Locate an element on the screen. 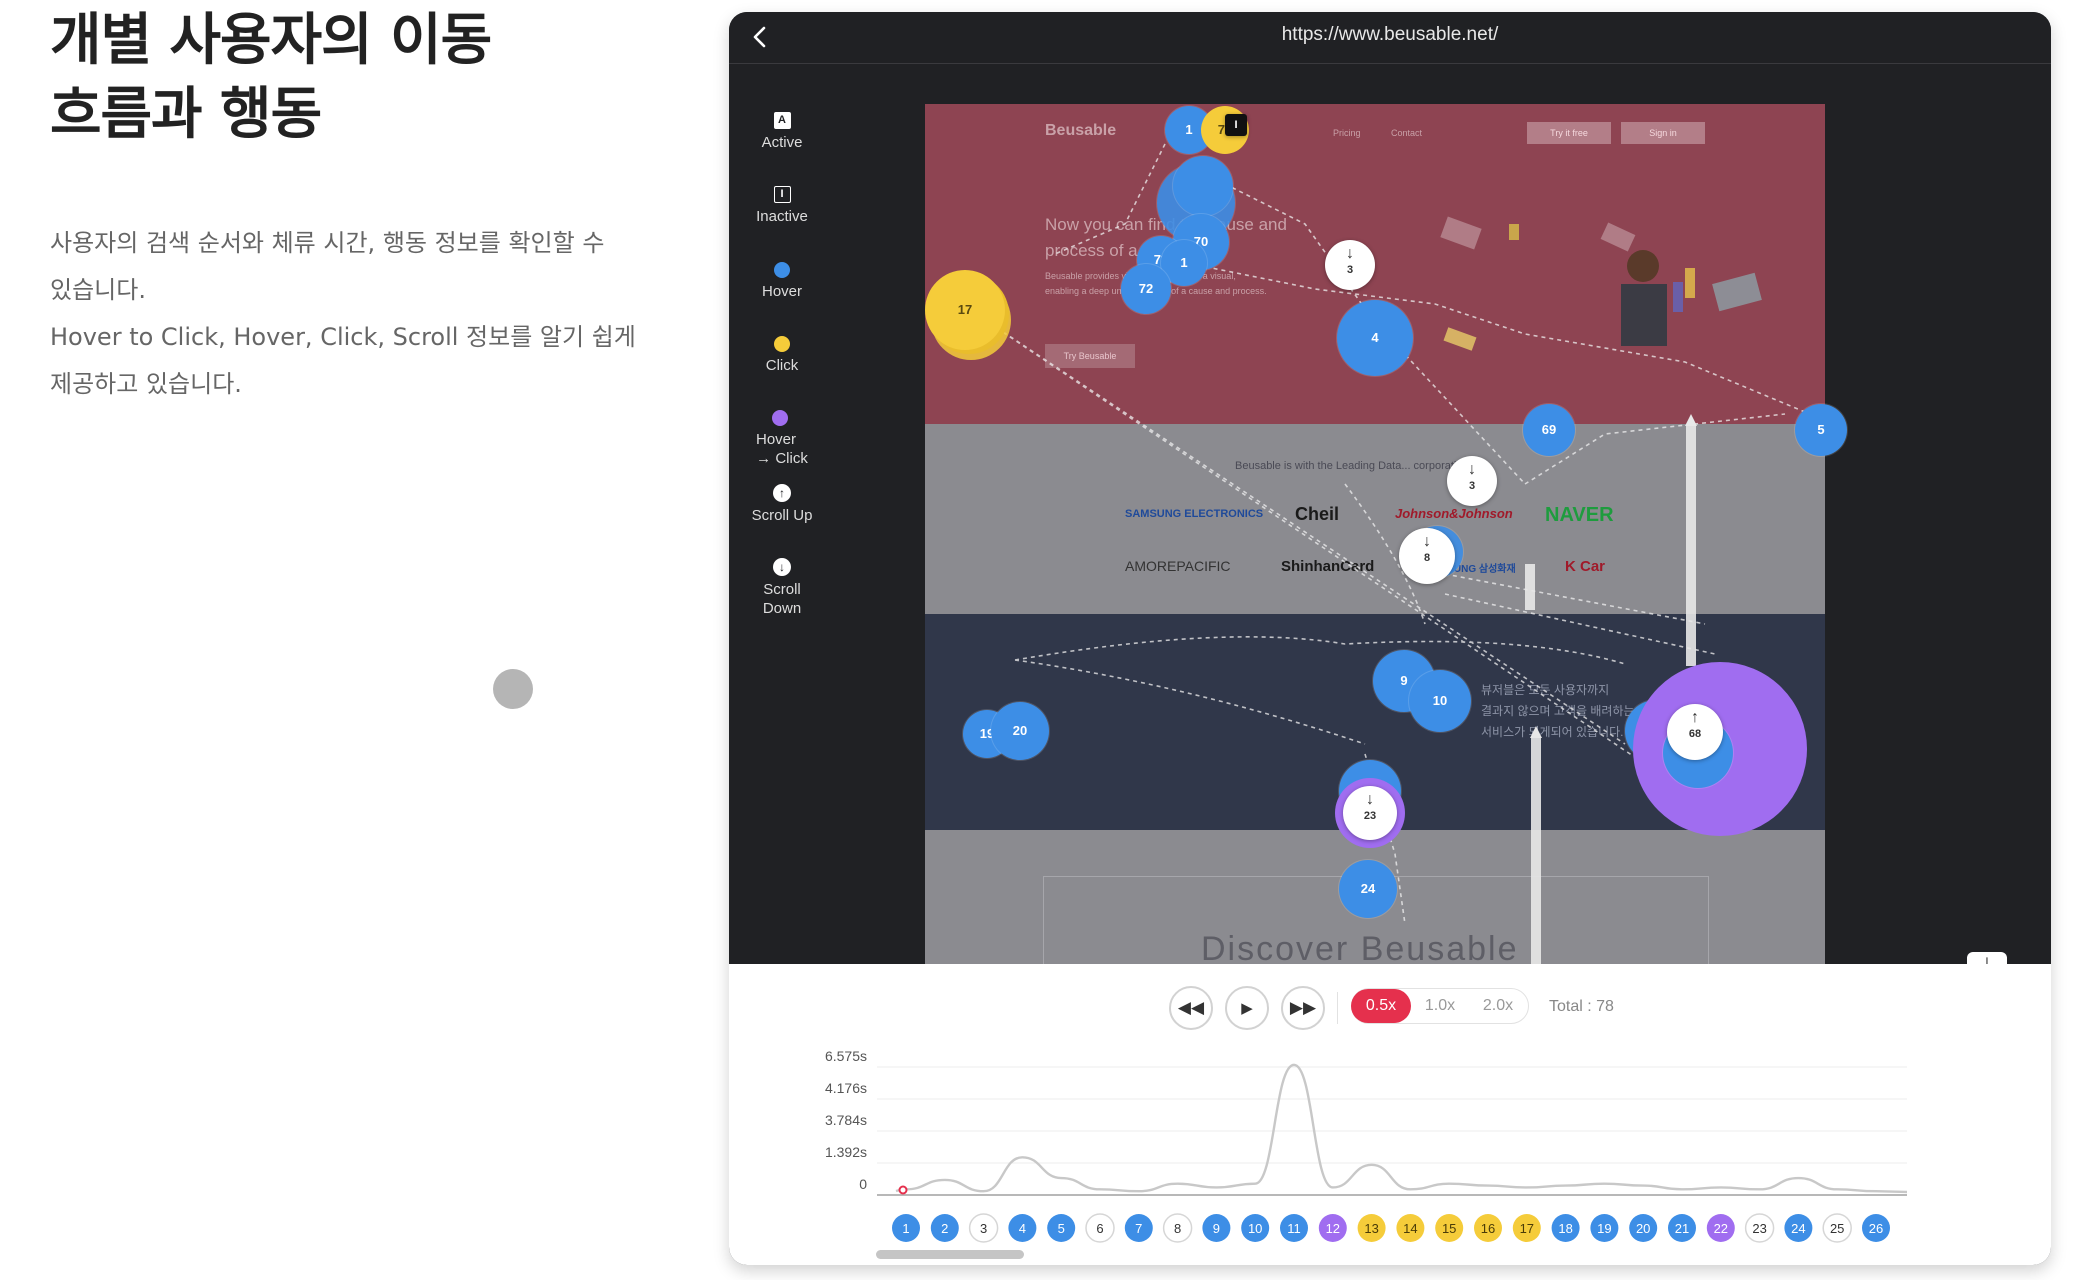  hover-marker: 24 is located at coordinates (1368, 889).